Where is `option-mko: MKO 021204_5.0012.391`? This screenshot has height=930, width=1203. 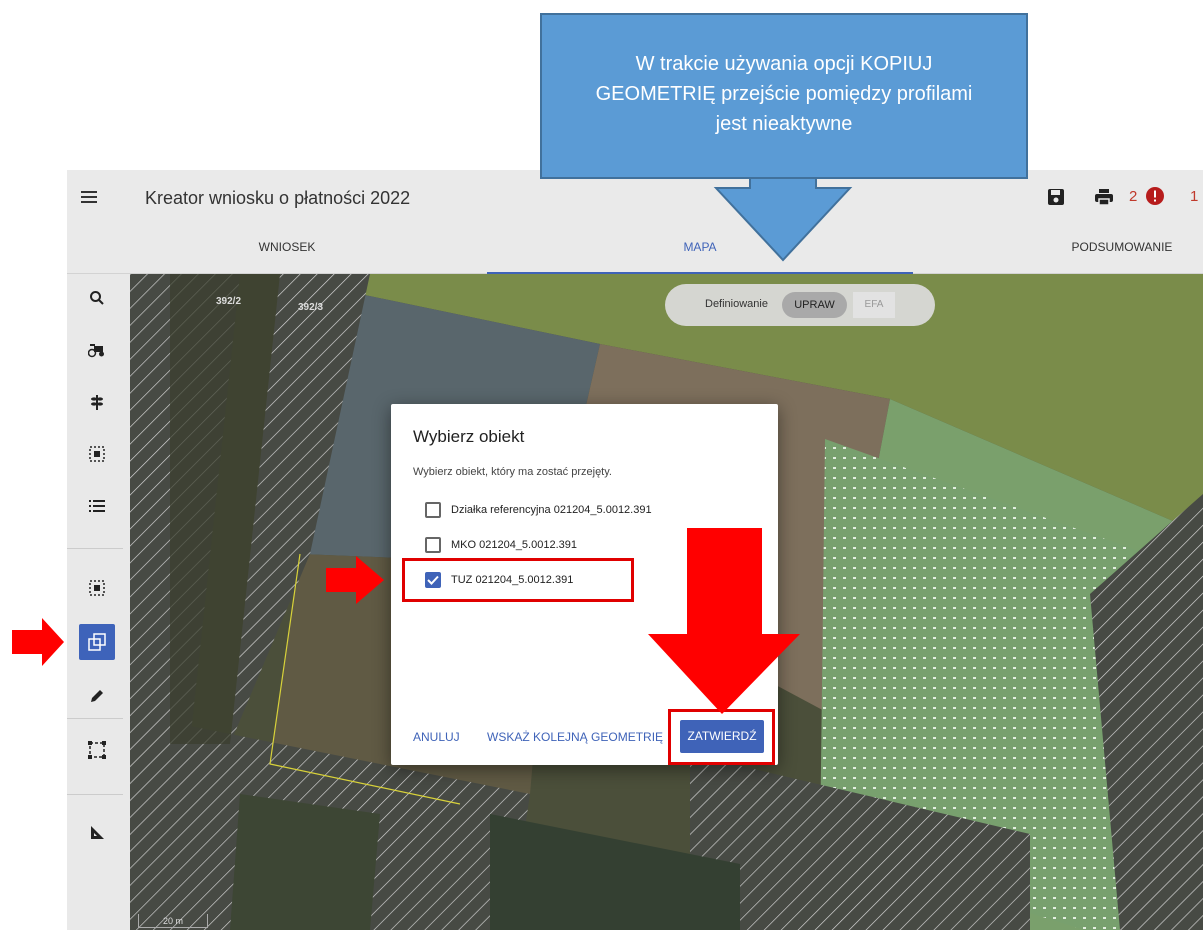 option-mko: MKO 021204_5.0012.391 is located at coordinates (501, 545).